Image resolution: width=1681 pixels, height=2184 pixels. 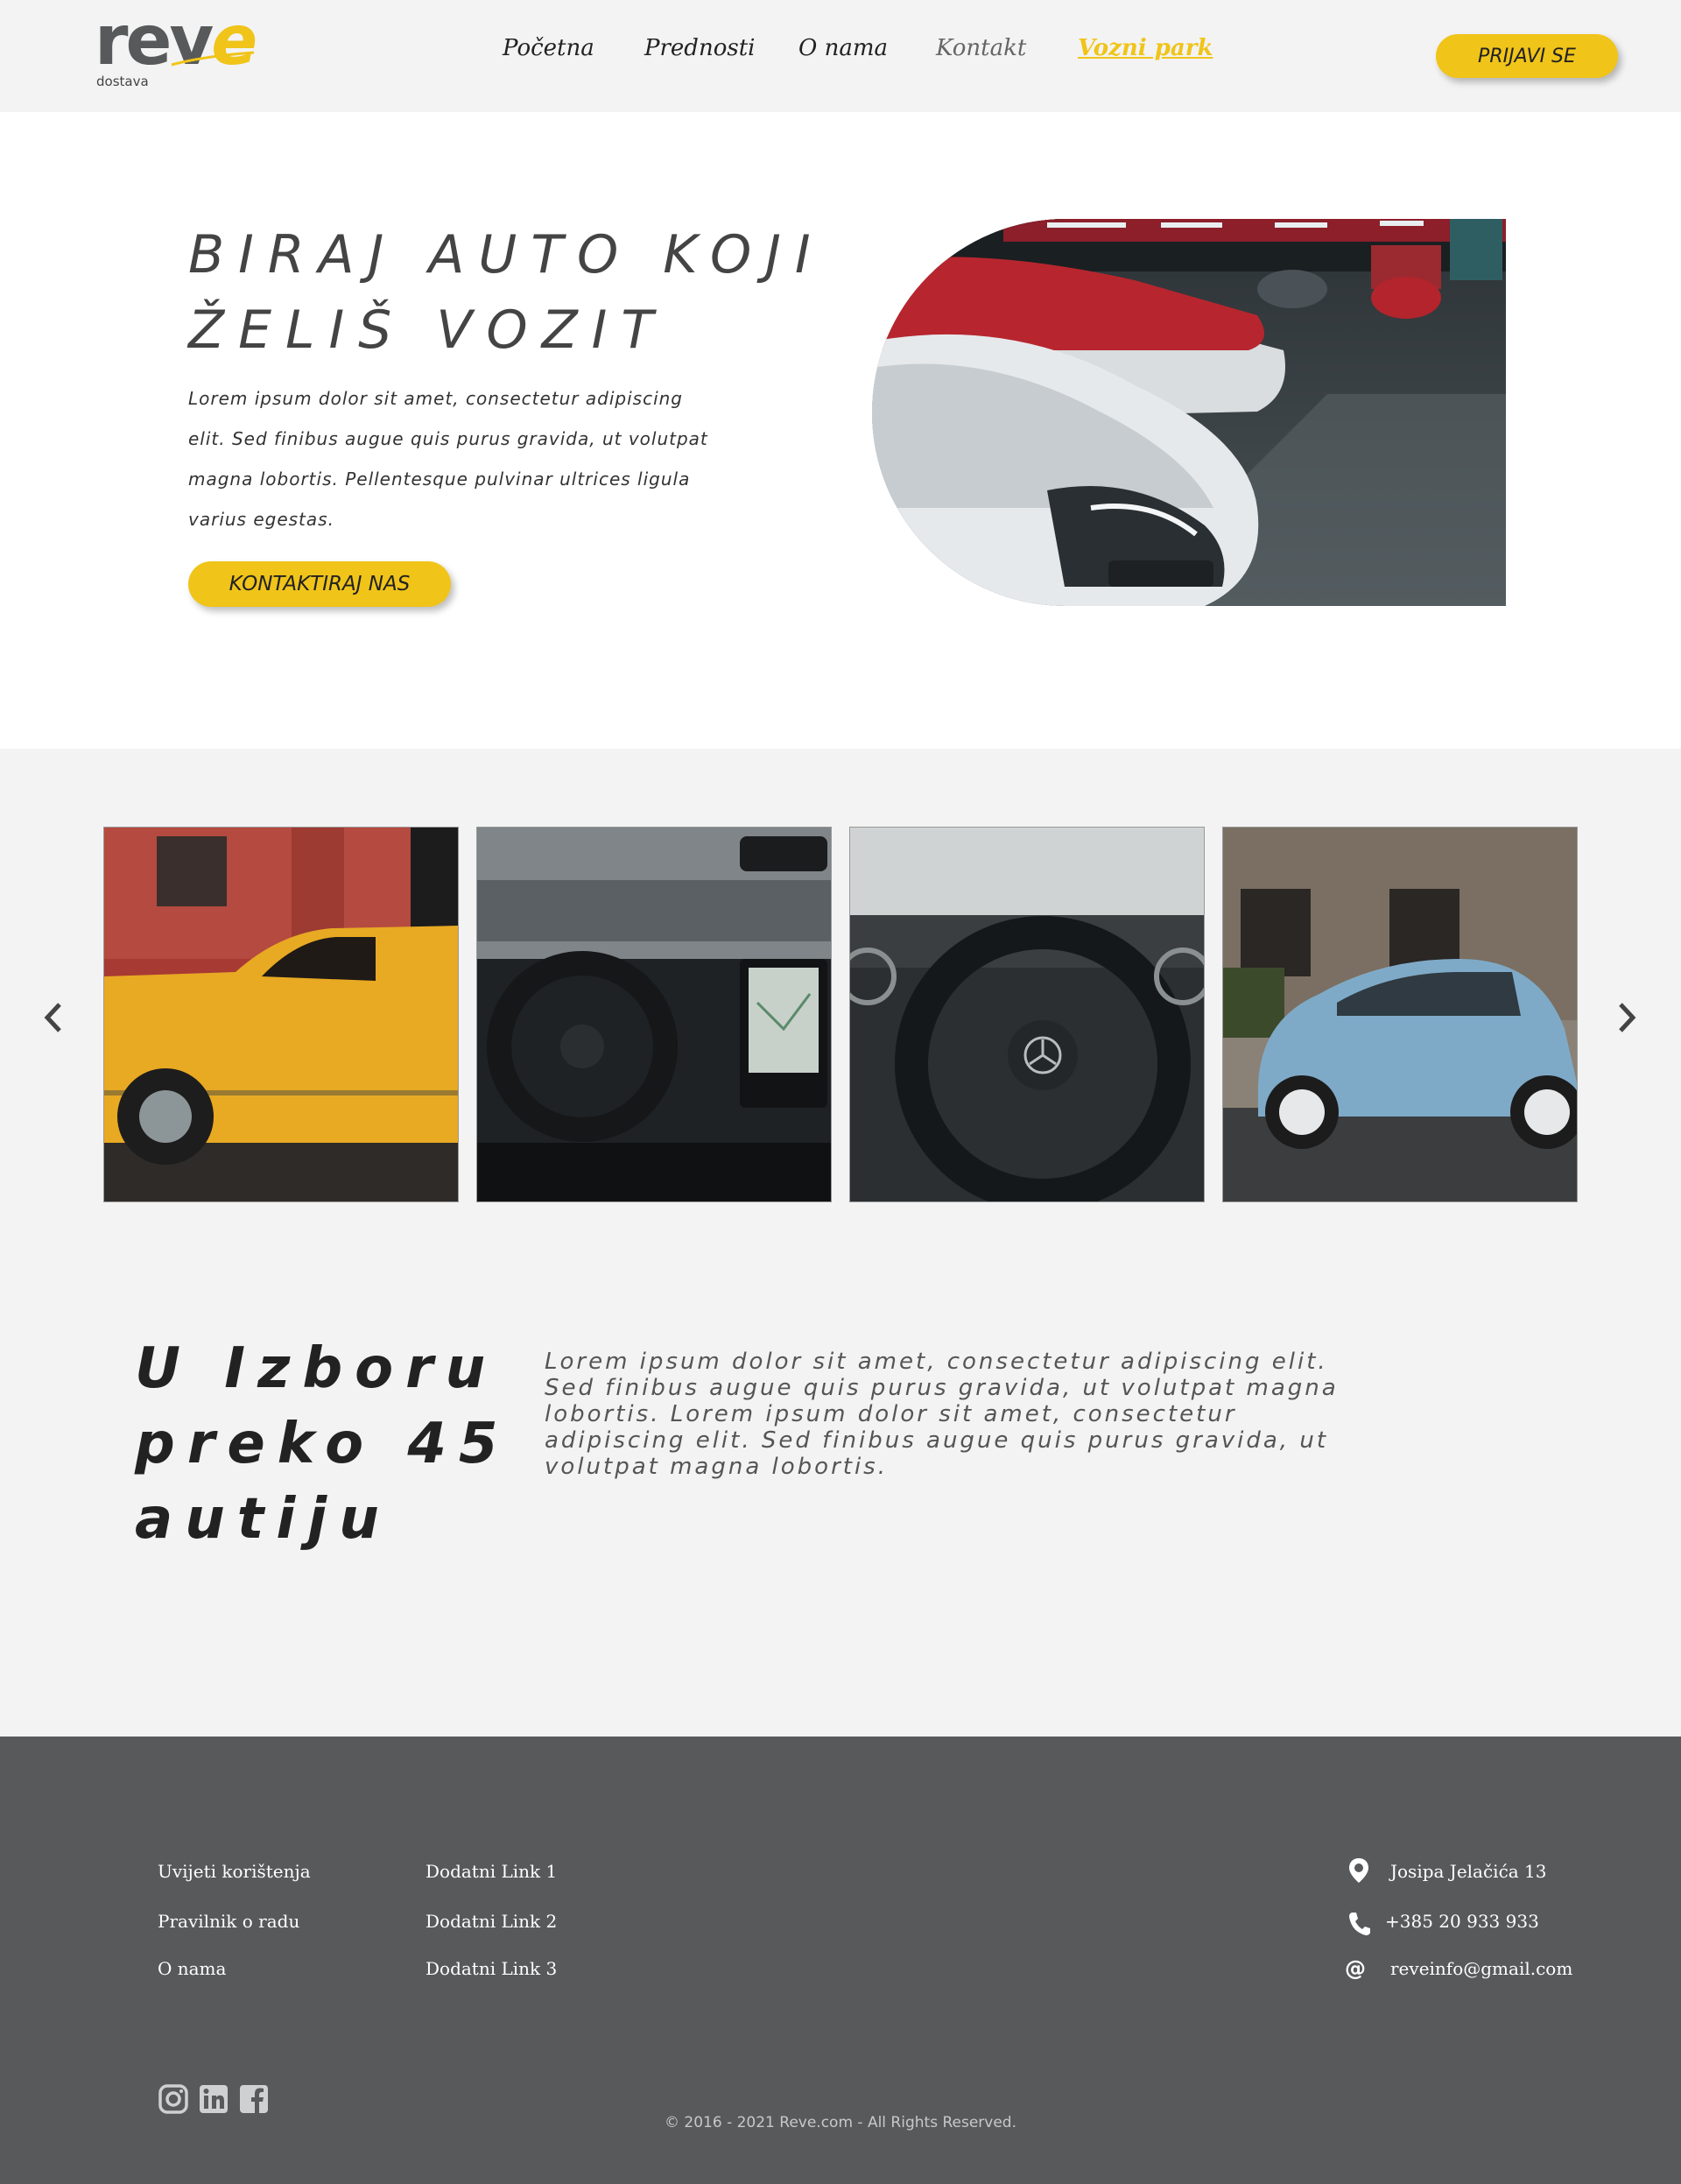 What do you see at coordinates (548, 48) in the screenshot?
I see `nav-item-pocetna: Početna` at bounding box center [548, 48].